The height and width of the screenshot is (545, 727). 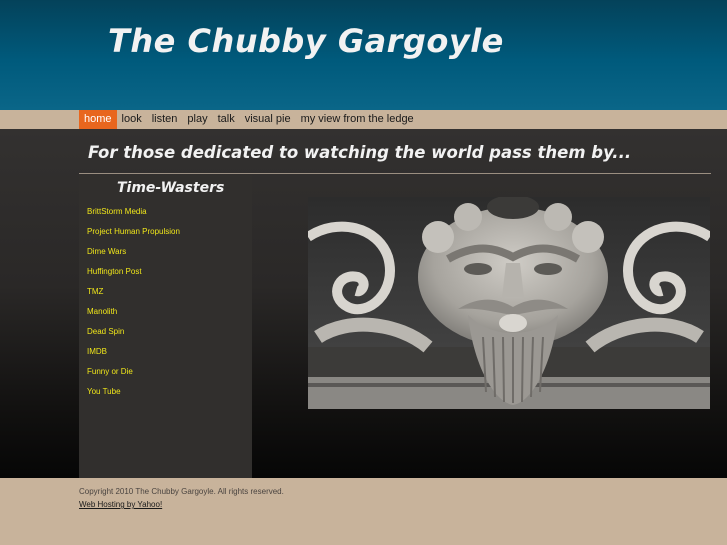 What do you see at coordinates (395, 173) in the screenshot?
I see `divider` at bounding box center [395, 173].